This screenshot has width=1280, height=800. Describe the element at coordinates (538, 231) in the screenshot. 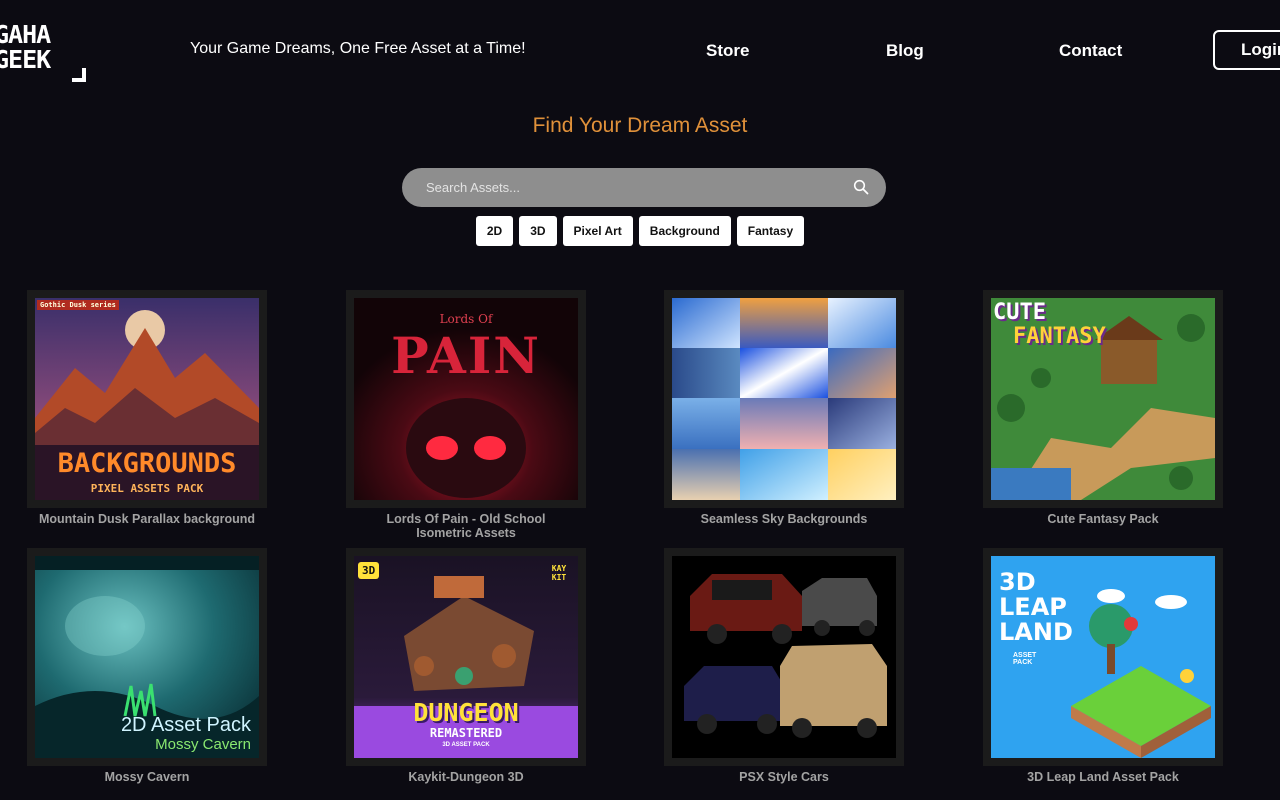

I see `tag-3d: 3D` at that location.